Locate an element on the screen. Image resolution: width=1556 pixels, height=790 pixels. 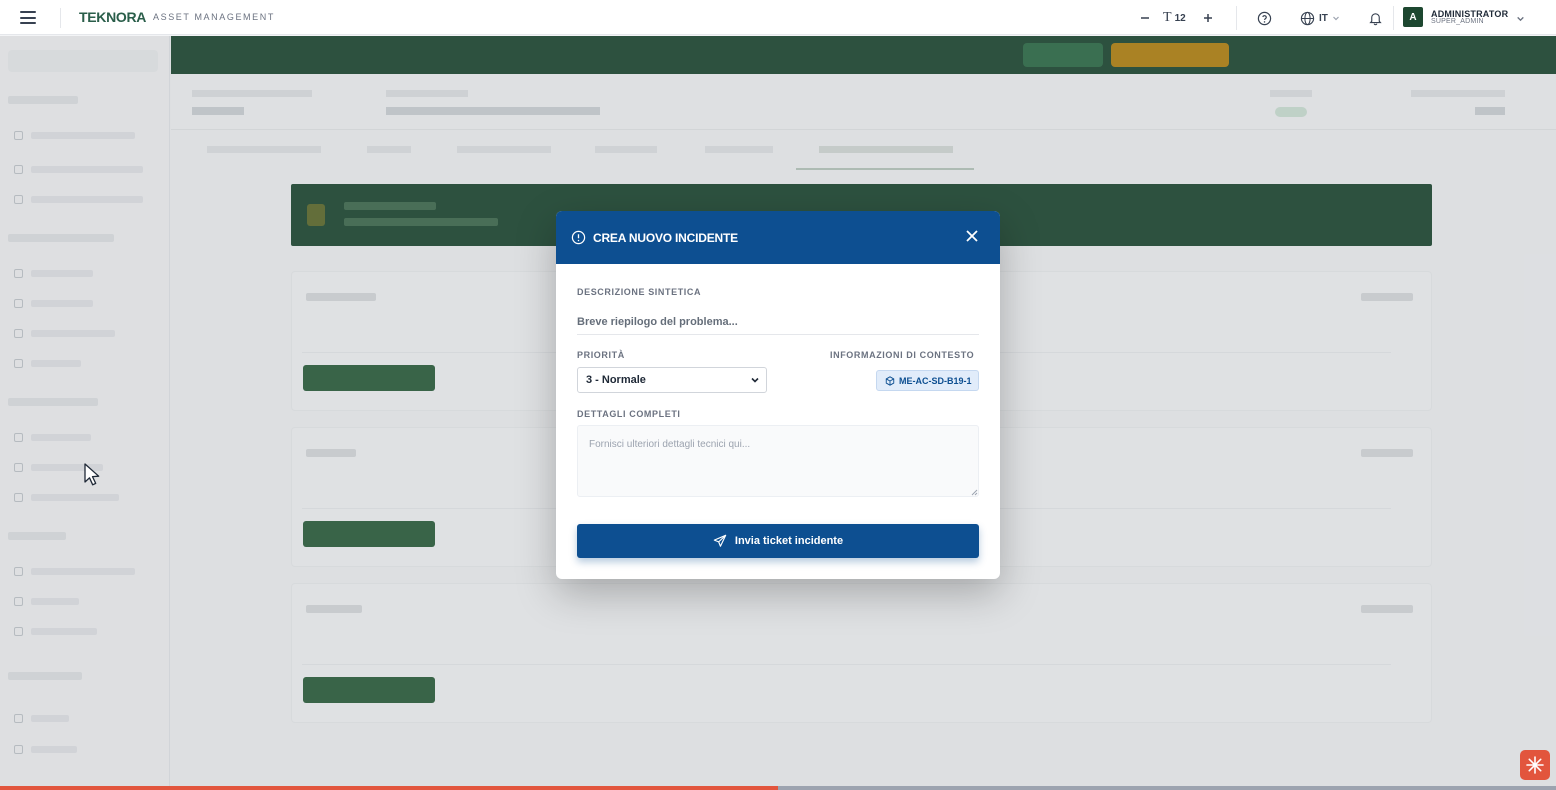
app-logo-subtitle: ASSET MANAGEMENT is located at coordinates (214, 17).